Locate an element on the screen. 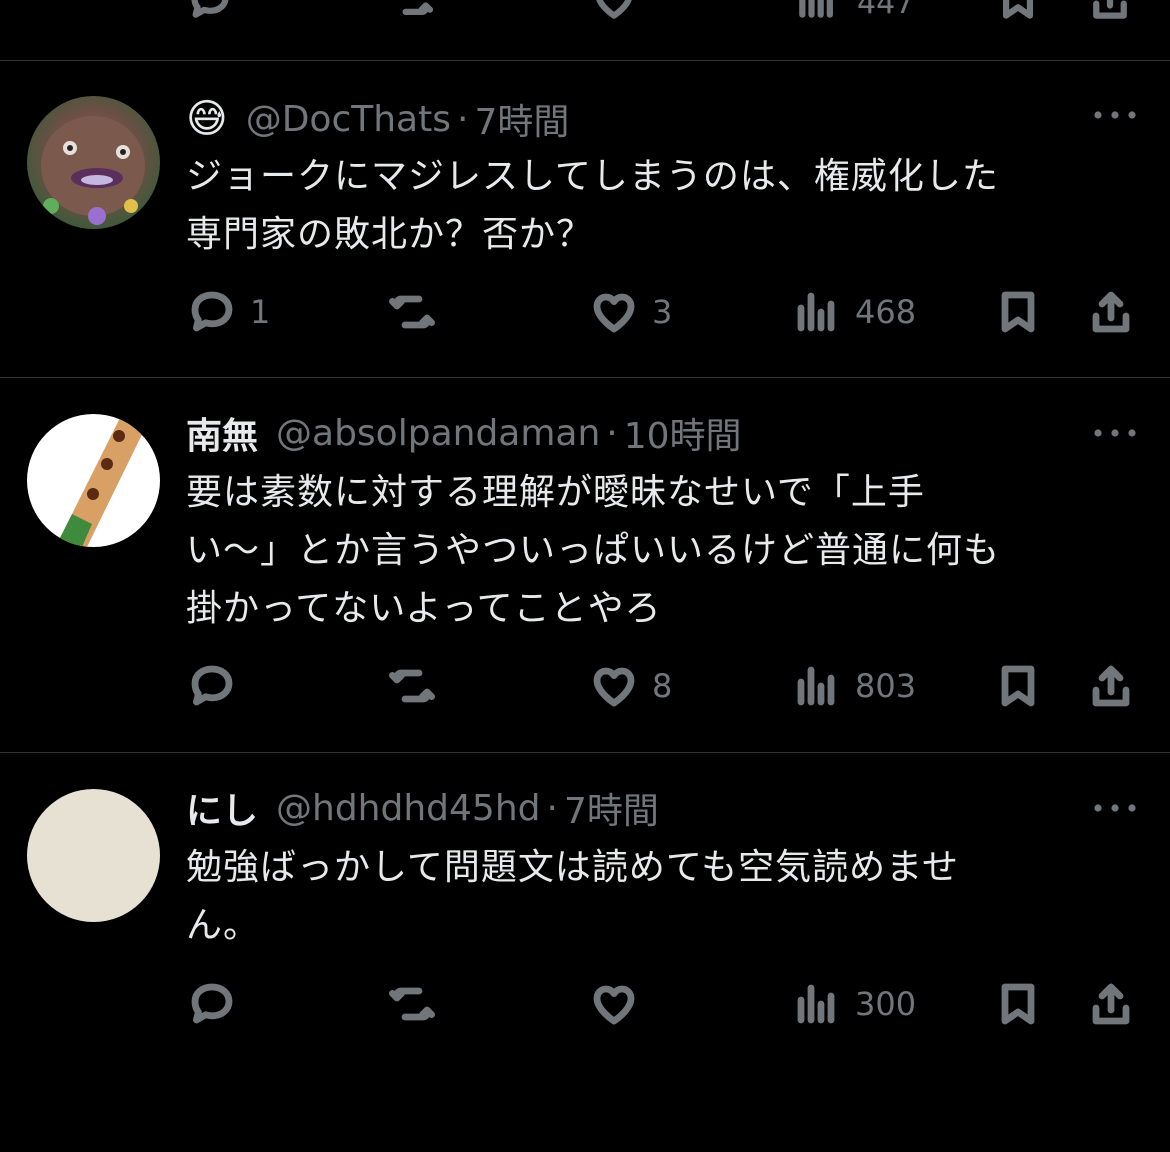 The height and width of the screenshot is (1152, 1170). tweet-text-line: 勉強ばっかして問題文は読めても空気読めませ is located at coordinates (573, 867).